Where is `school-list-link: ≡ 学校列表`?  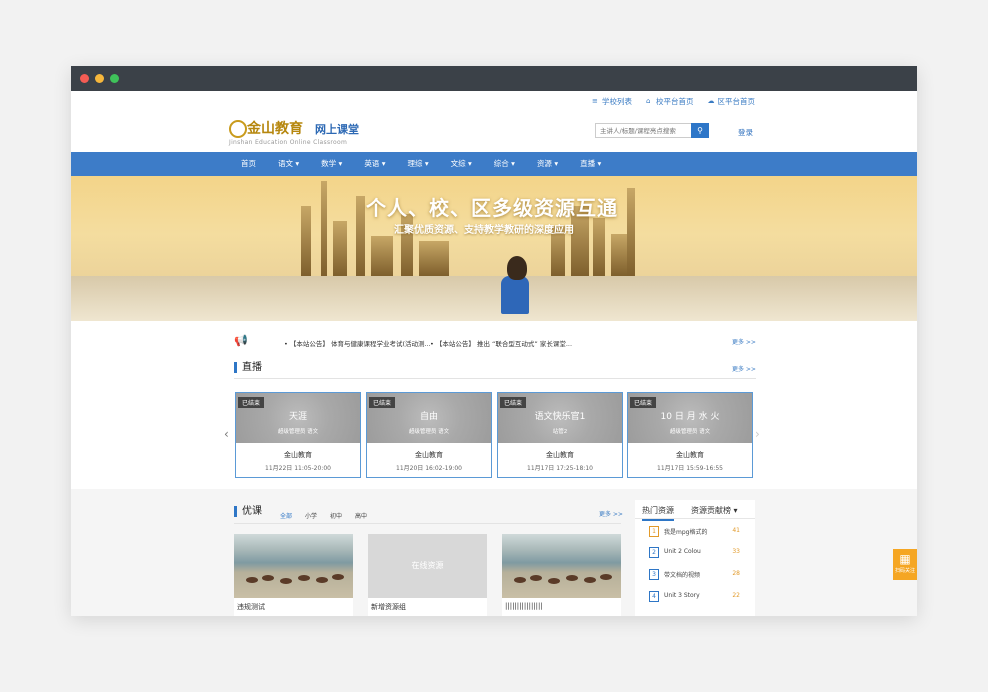 school-list-link: ≡ 学校列表 is located at coordinates (612, 101).